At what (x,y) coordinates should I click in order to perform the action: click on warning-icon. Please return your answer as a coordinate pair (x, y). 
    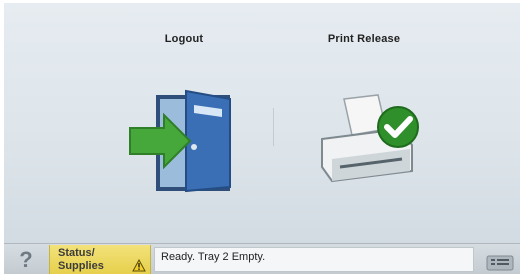
    Looking at the image, I should click on (139, 265).